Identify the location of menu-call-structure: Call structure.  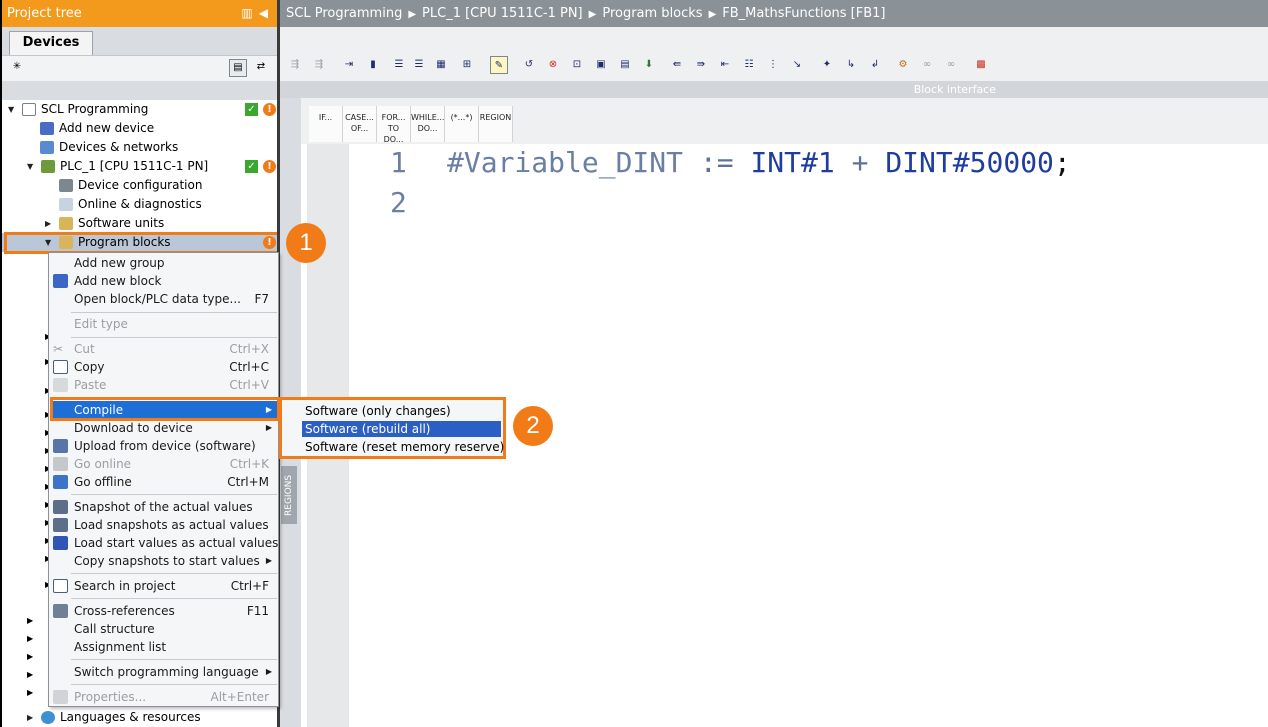
(164, 629).